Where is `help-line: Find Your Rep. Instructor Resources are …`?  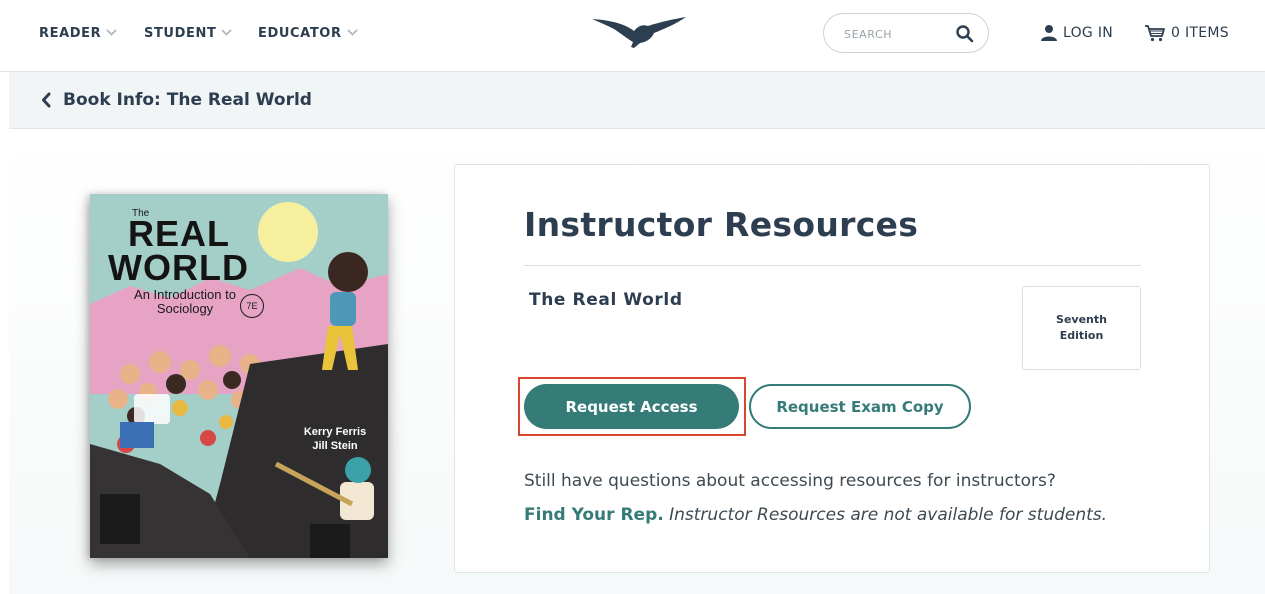 help-line: Find Your Rep. Instructor Resources are … is located at coordinates (815, 515).